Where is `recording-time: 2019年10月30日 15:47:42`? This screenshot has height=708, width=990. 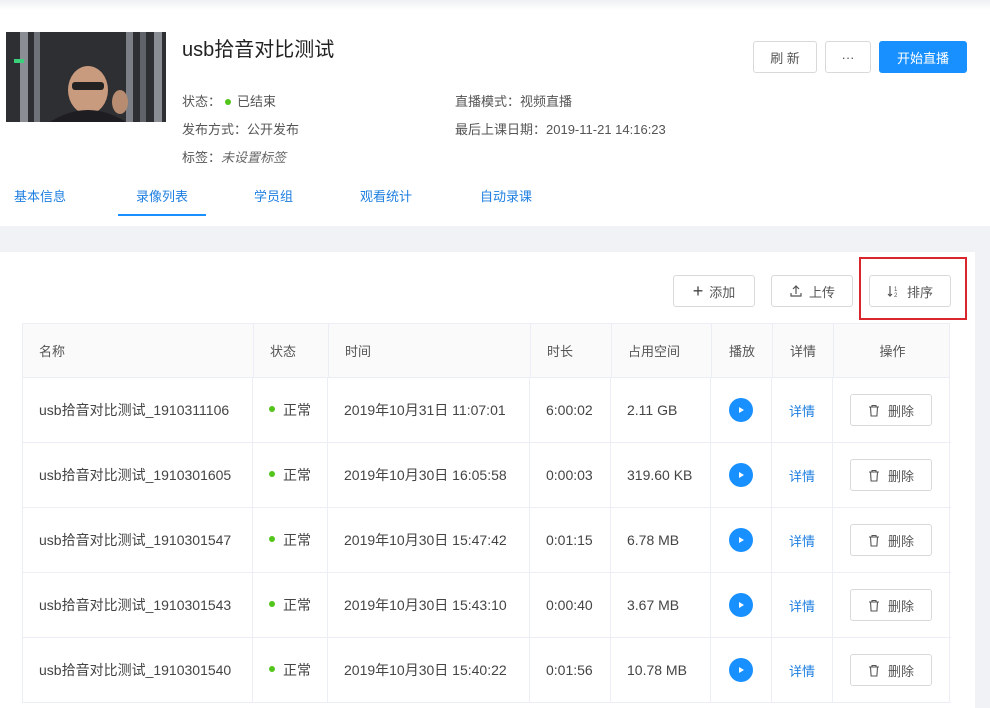 recording-time: 2019年10月30日 15:47:42 is located at coordinates (429, 540).